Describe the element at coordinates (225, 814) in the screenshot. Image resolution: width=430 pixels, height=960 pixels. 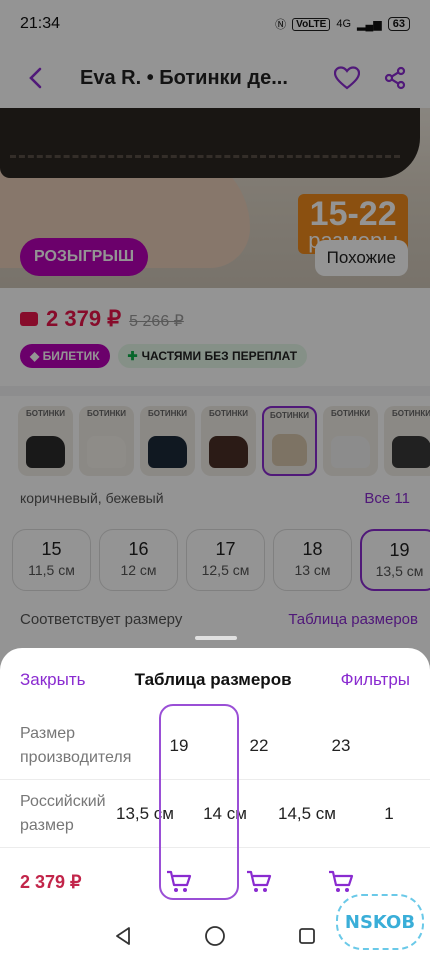
I see `table-cell: 14 см` at that location.